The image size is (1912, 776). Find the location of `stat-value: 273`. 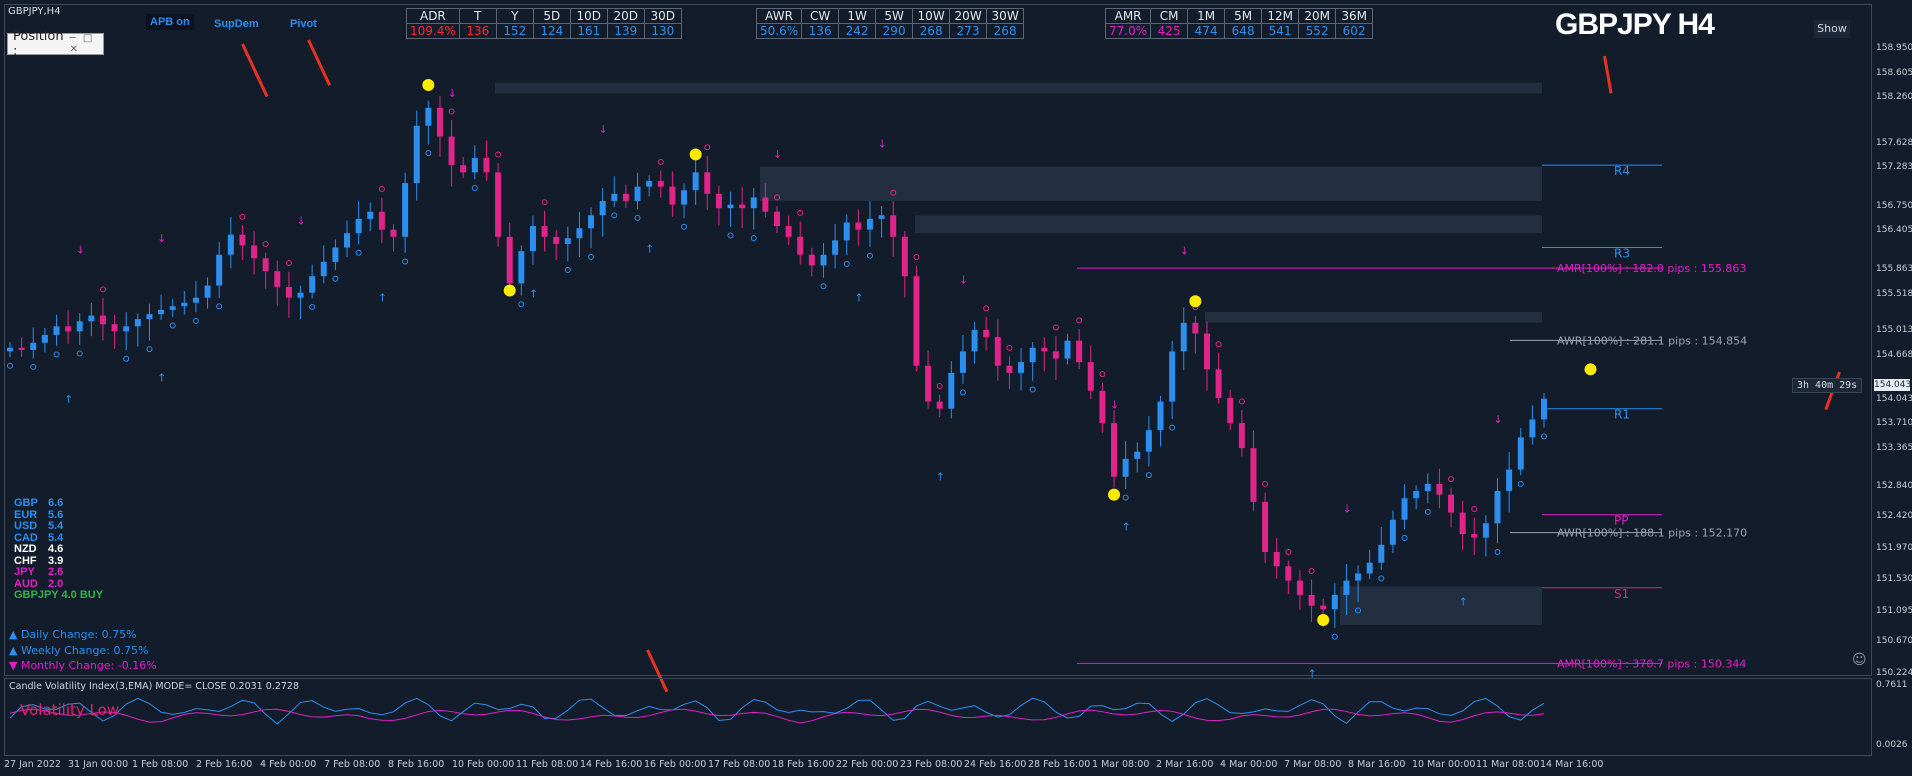

stat-value: 273 is located at coordinates (968, 31).